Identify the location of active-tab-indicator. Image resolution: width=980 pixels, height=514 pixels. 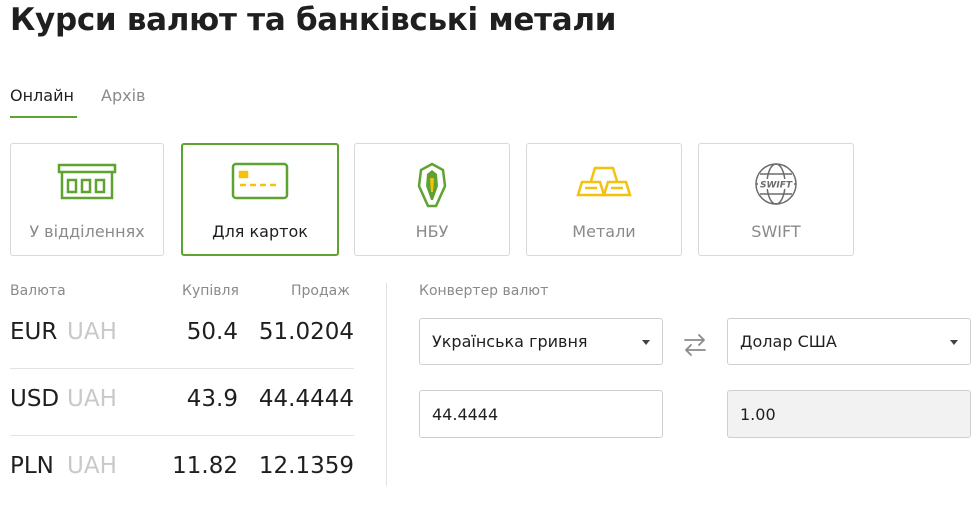
(43, 117).